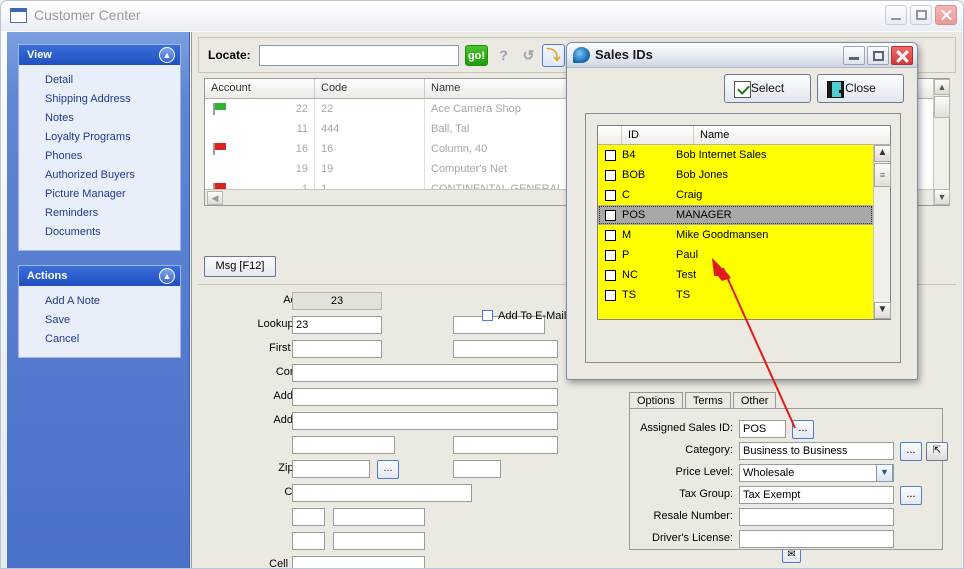  Describe the element at coordinates (704, 472) in the screenshot. I see `price-level-label: Price Level:` at that location.